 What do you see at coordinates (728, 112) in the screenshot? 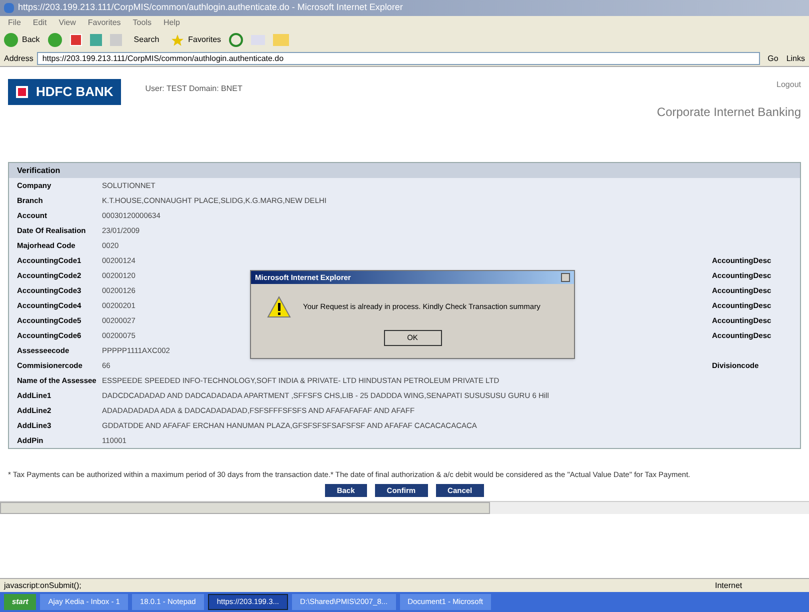
I see `product-name: Corporate Internet Banking` at bounding box center [728, 112].